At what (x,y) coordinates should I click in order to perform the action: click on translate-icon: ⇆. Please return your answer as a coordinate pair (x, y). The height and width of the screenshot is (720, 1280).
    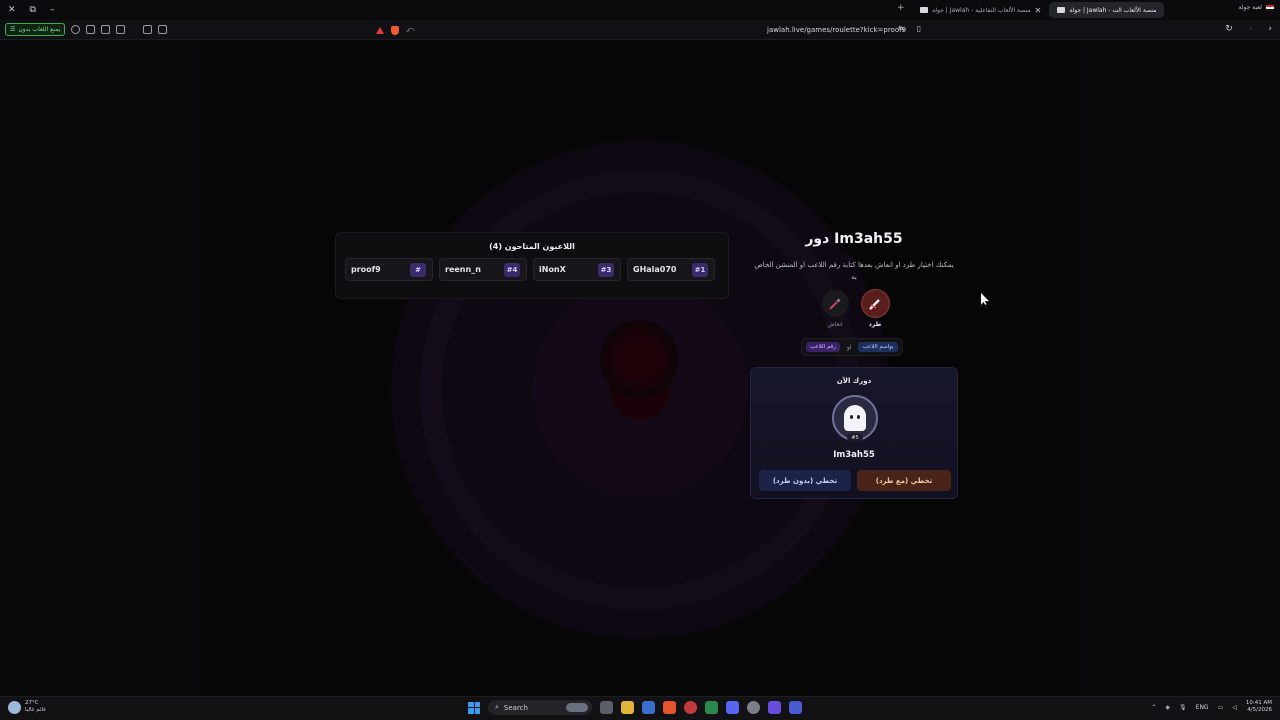
    Looking at the image, I should click on (901, 28).